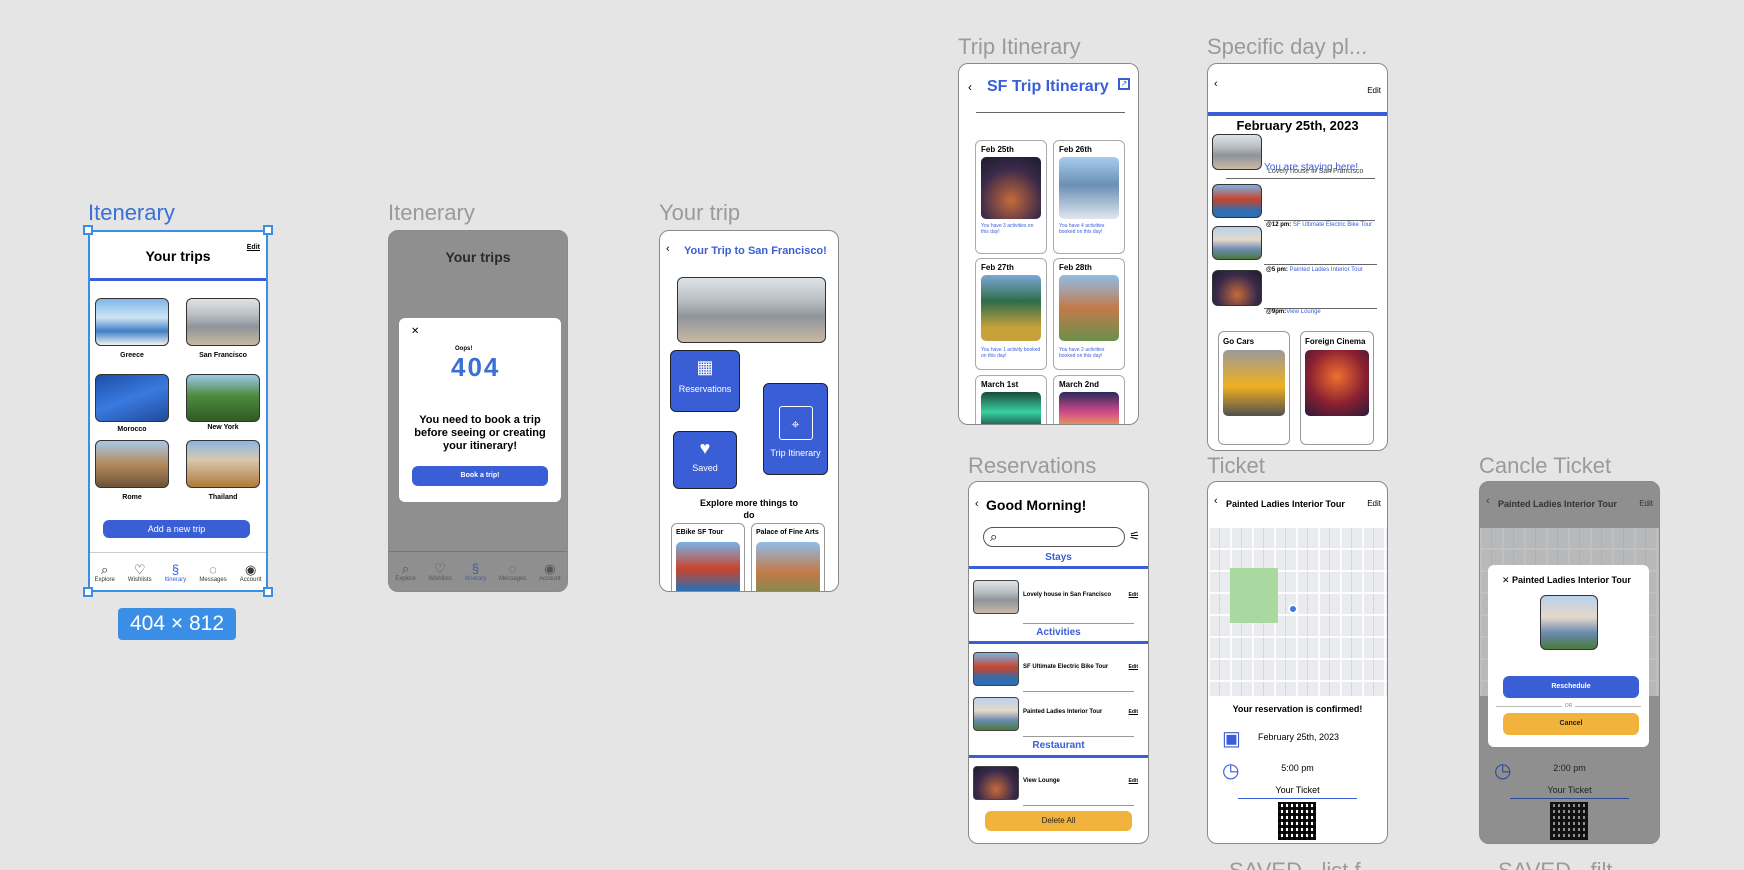 The height and width of the screenshot is (870, 1744). What do you see at coordinates (699, 213) in the screenshot?
I see `frame-label-your-trip: Your trip` at bounding box center [699, 213].